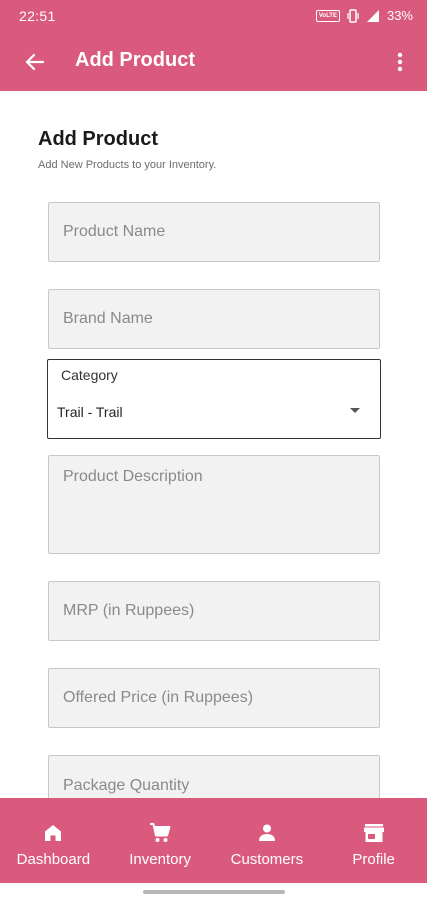 This screenshot has height=900, width=427. I want to click on nav-item-profile: Profile, so click(373, 840).